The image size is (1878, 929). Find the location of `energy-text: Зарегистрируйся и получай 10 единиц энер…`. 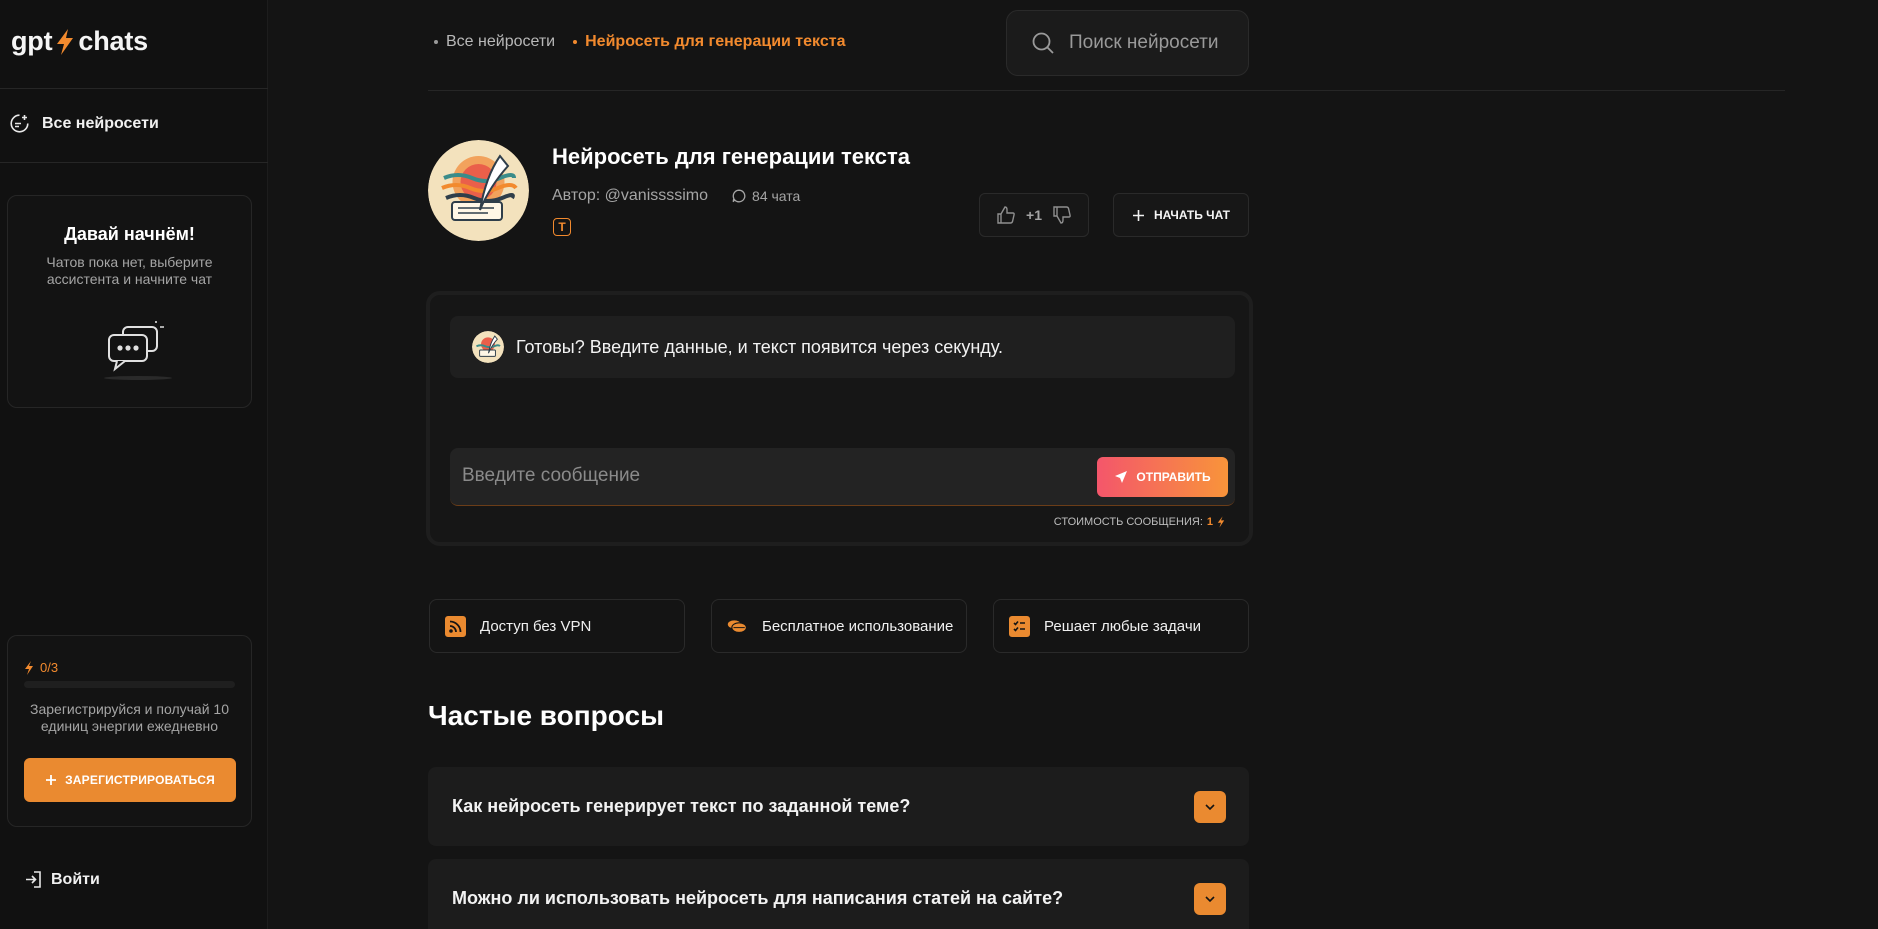

energy-text: Зарегистрируйся и получай 10 единиц энер… is located at coordinates (129, 717).